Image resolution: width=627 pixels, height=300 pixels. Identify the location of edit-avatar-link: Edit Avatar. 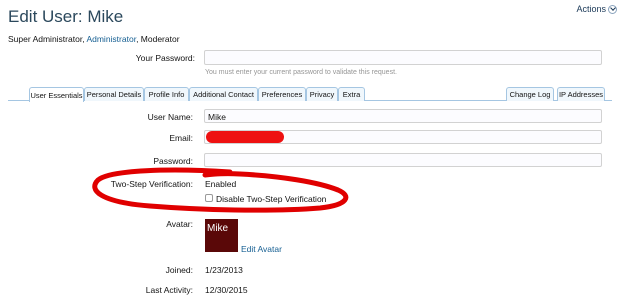
(261, 249).